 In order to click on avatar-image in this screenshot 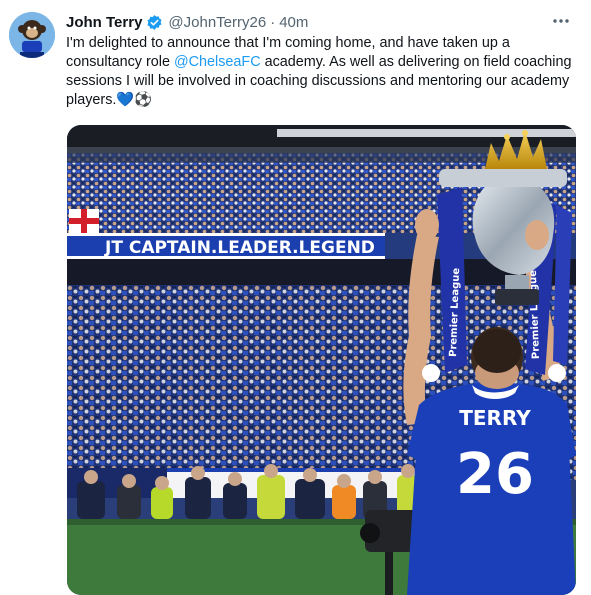, I will do `click(32, 35)`.